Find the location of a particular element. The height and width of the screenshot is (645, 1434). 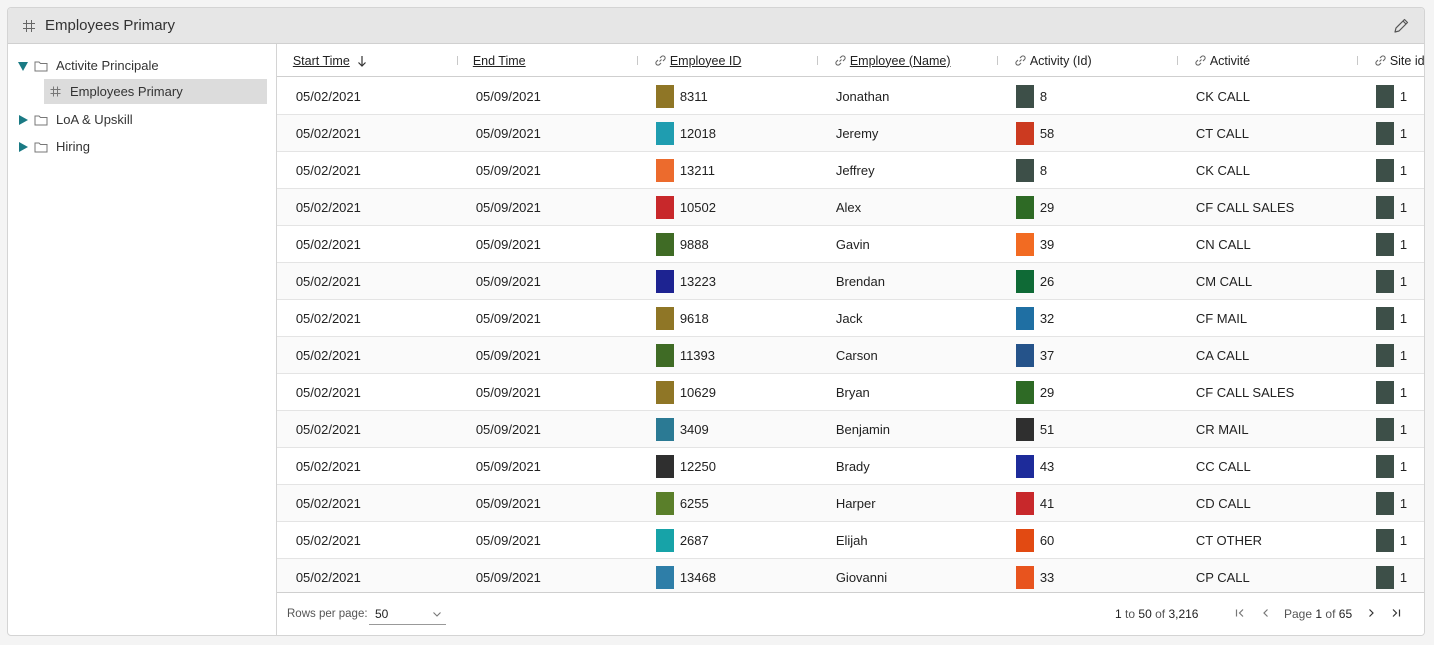

tree-item-activite-principale: Activite Principale is located at coordinates (142, 65).